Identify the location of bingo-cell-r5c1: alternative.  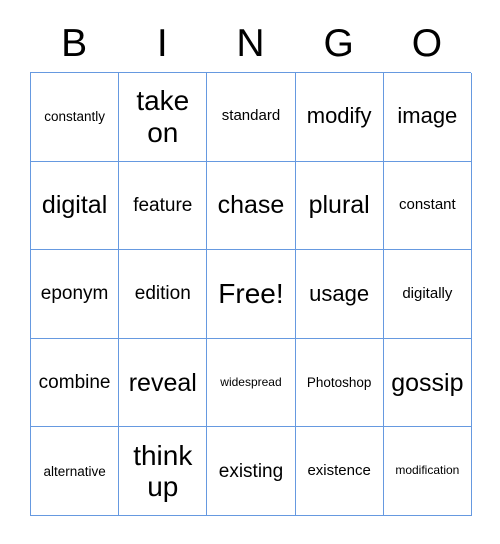
(75, 471).